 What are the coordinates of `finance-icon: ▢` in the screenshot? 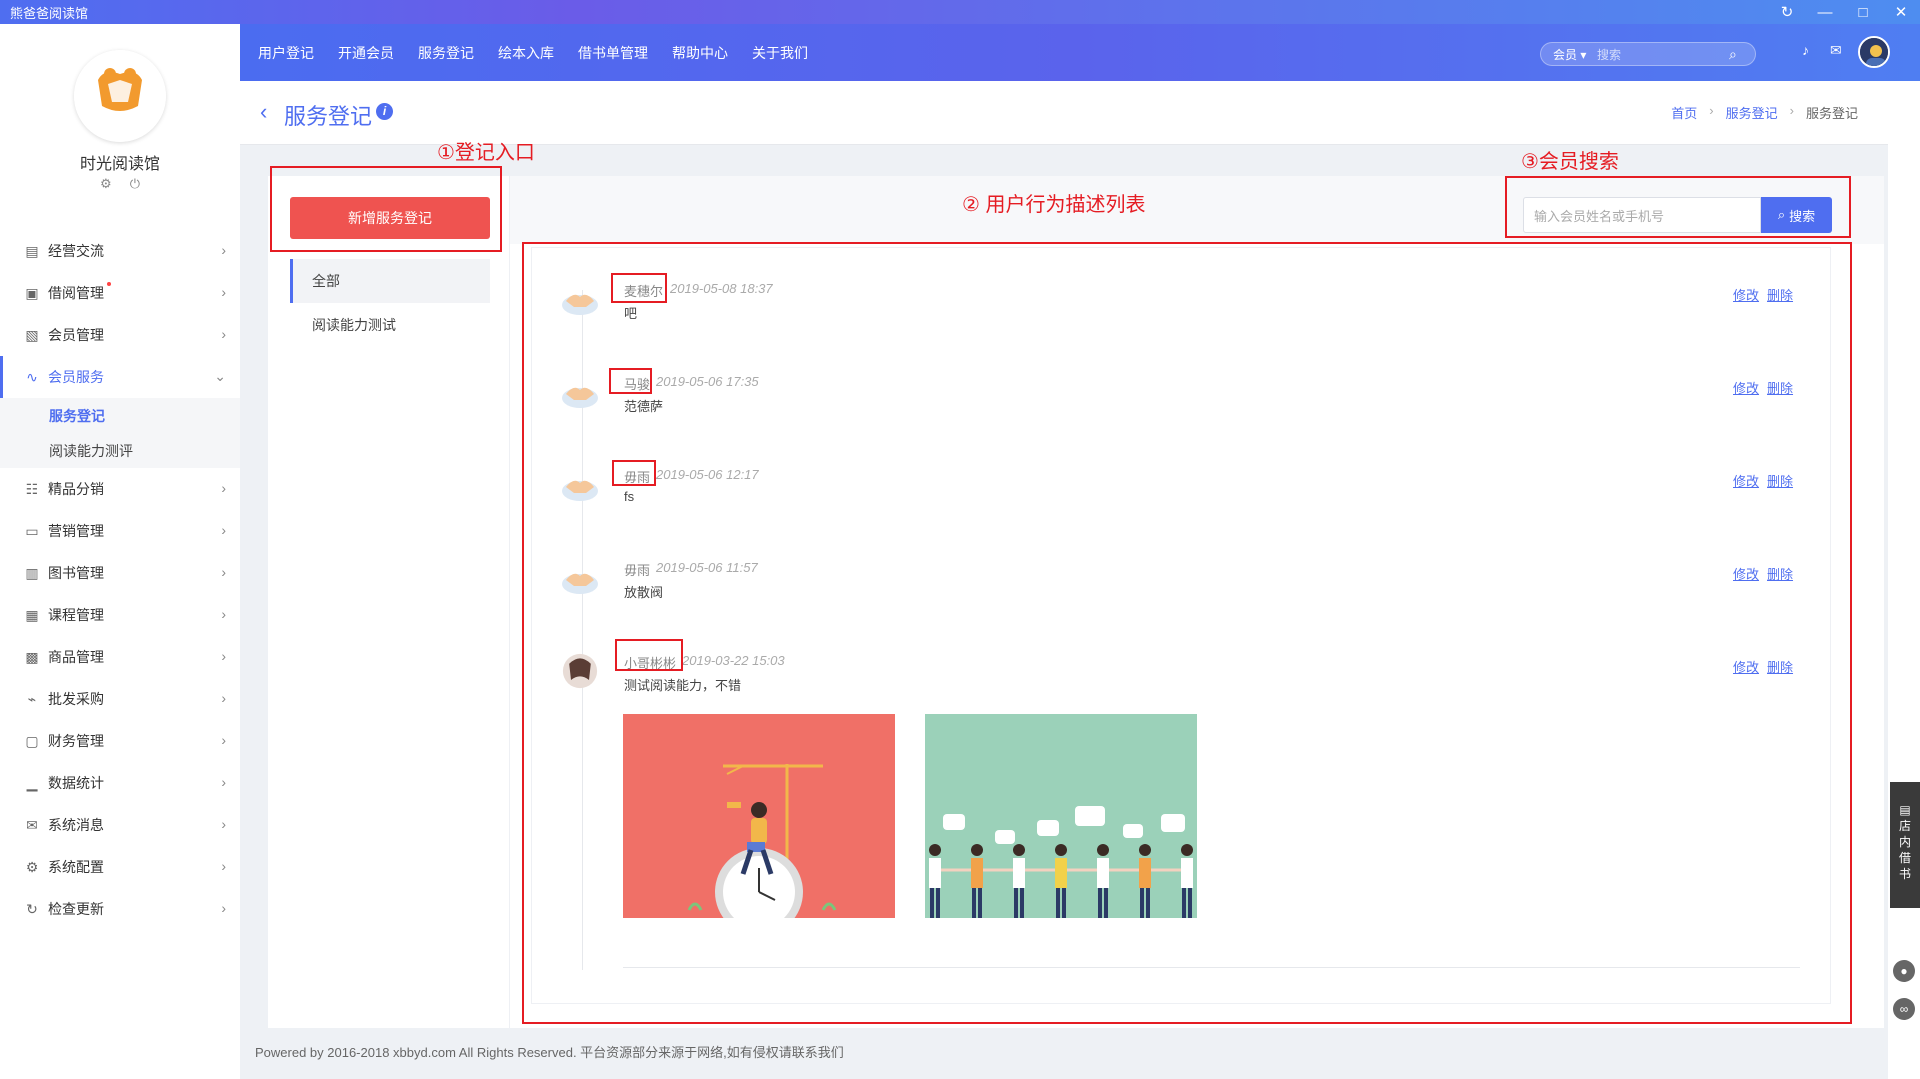 It's located at (32, 740).